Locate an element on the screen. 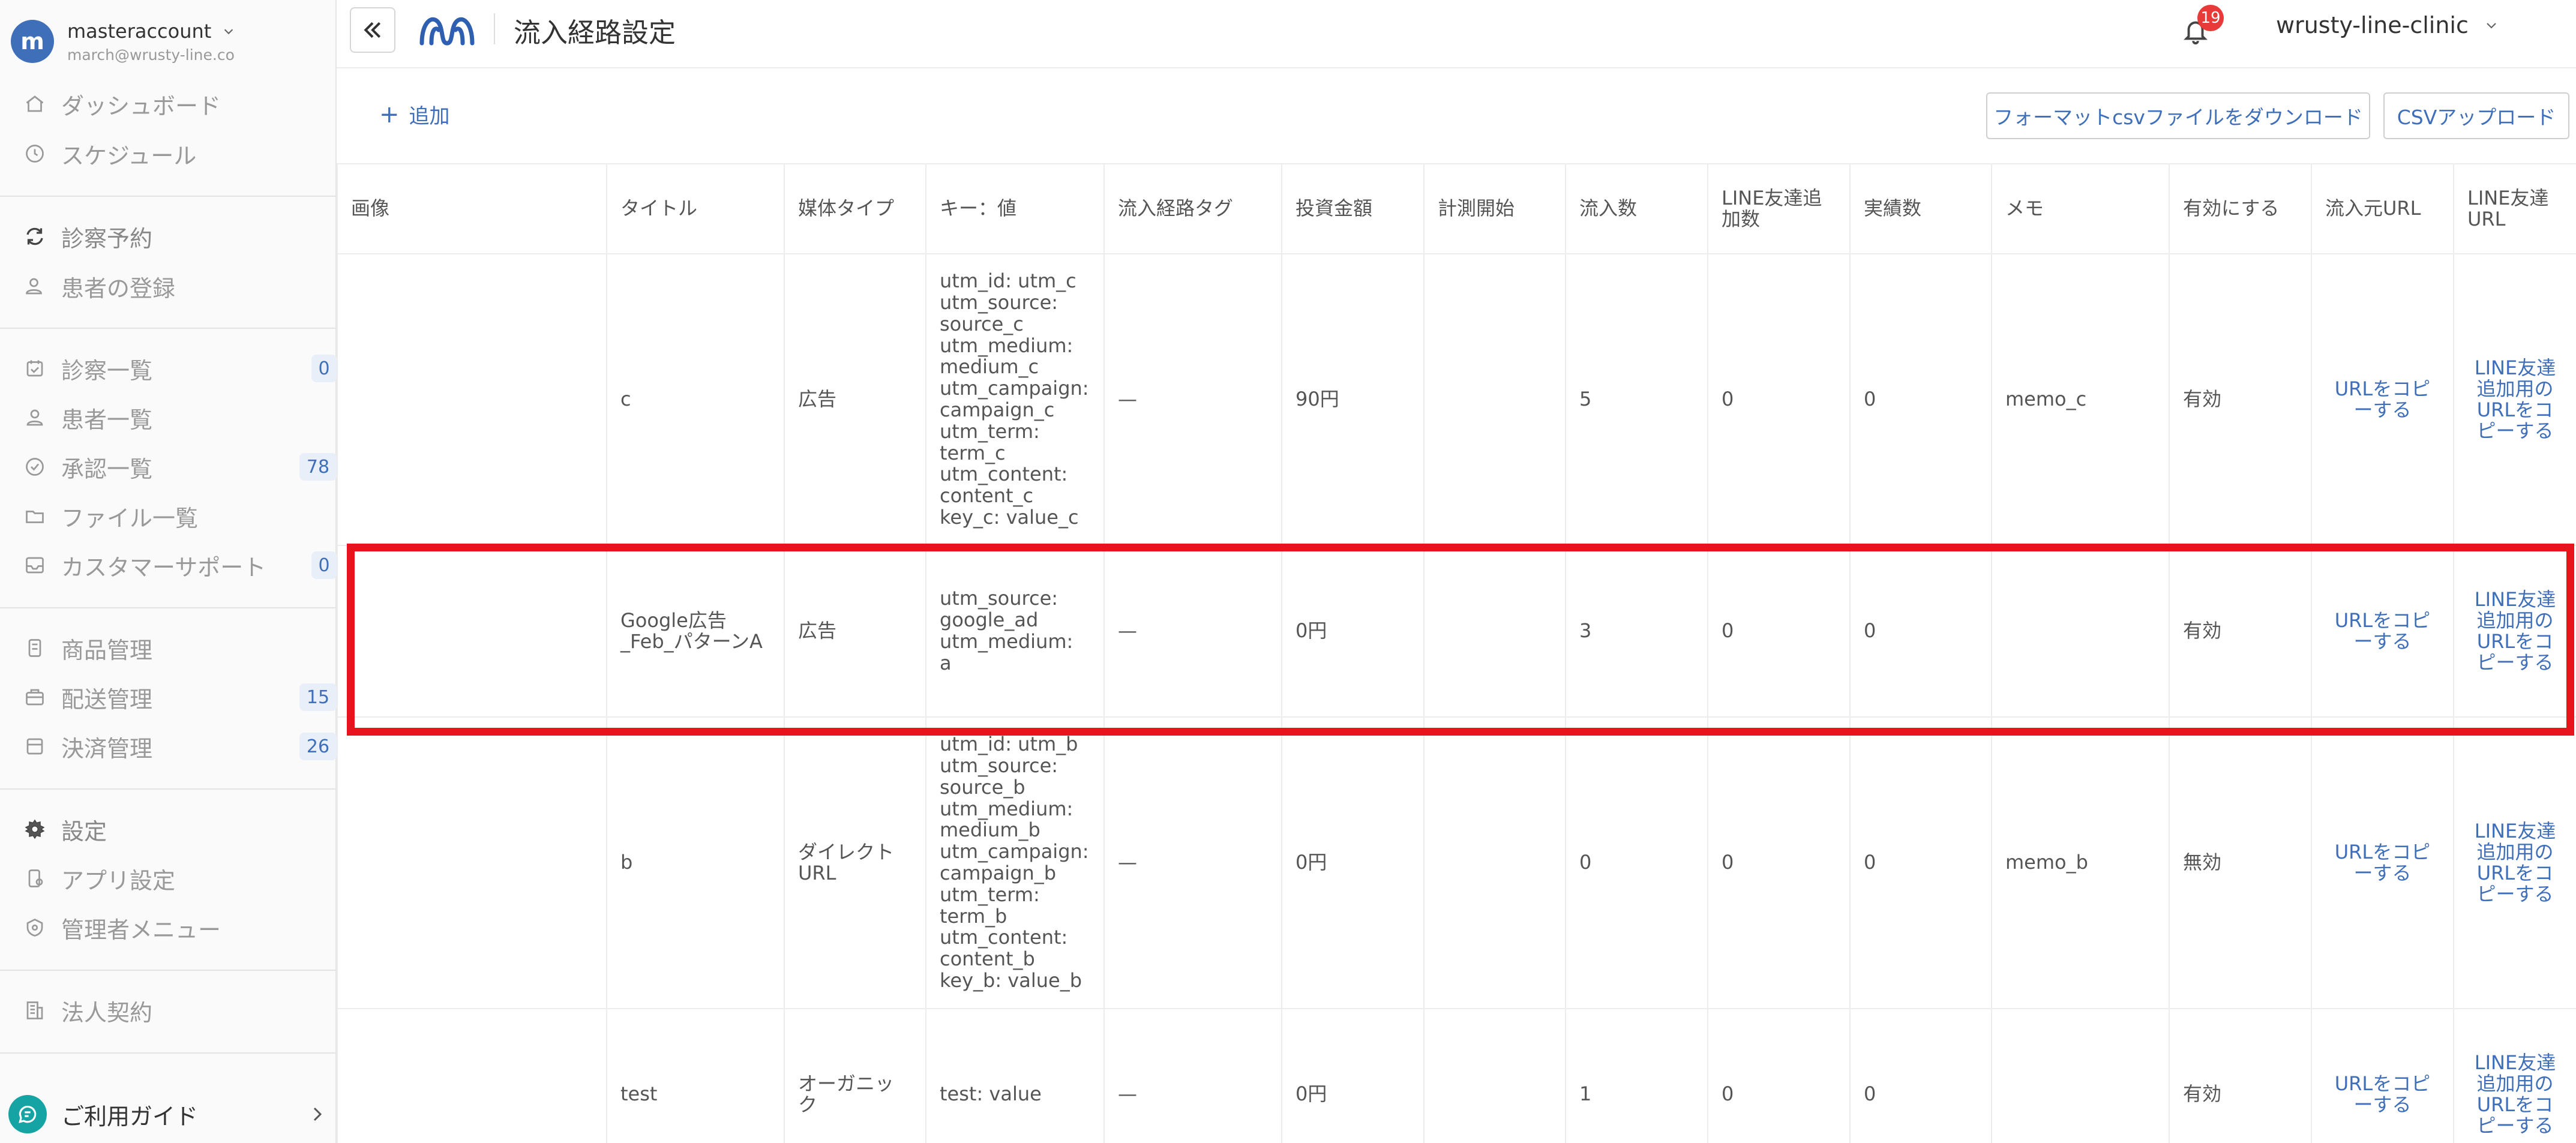 The width and height of the screenshot is (2576, 1143). wallet-icon is located at coordinates (35, 746).